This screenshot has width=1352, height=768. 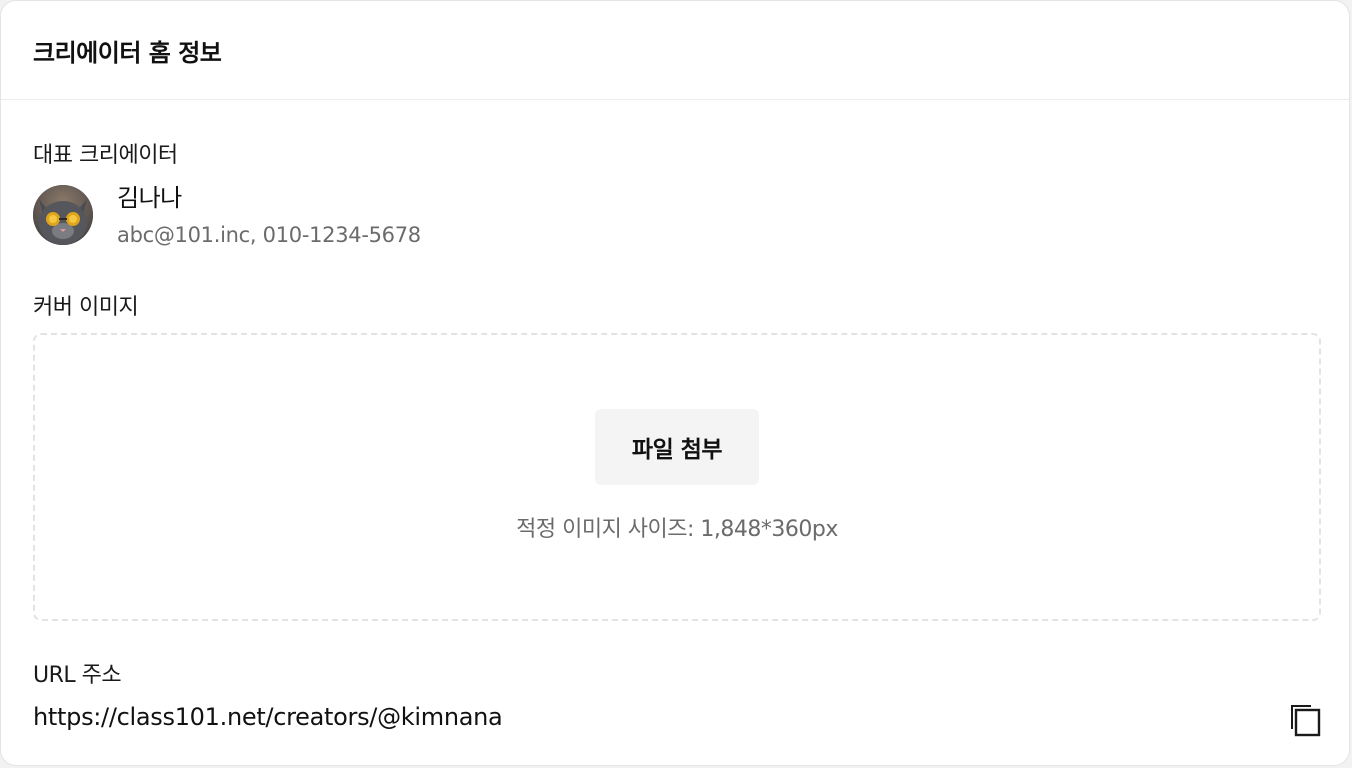 I want to click on creator-info: 김나나 abc@101.inc, 010-1234-5678, so click(x=269, y=216).